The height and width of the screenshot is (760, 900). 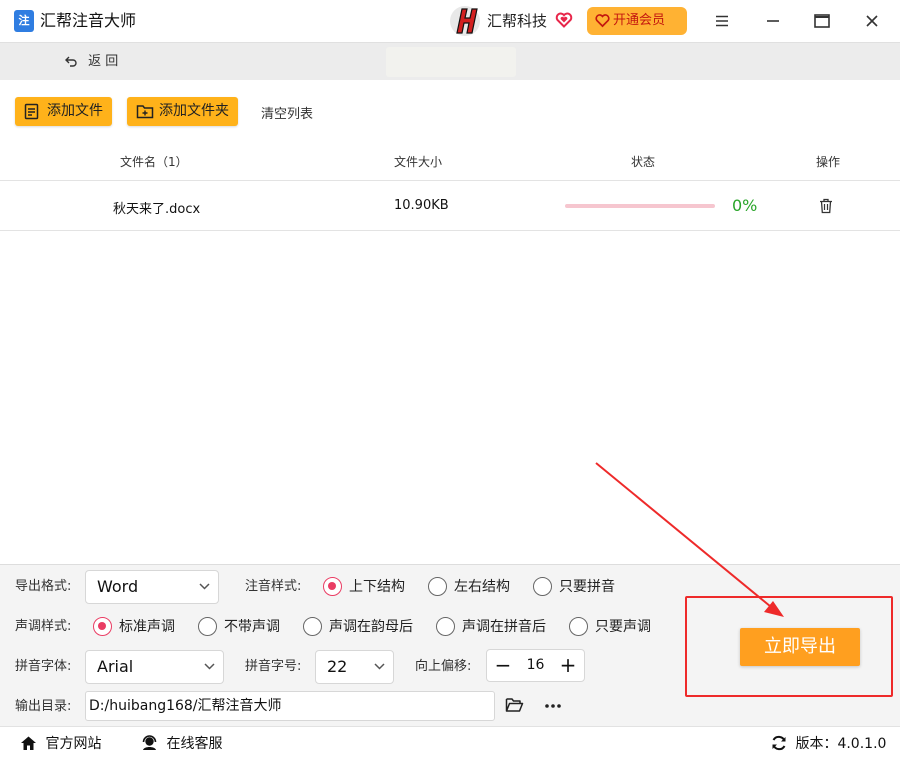 I want to click on pinyin-size-select: 22, so click(x=354, y=667).